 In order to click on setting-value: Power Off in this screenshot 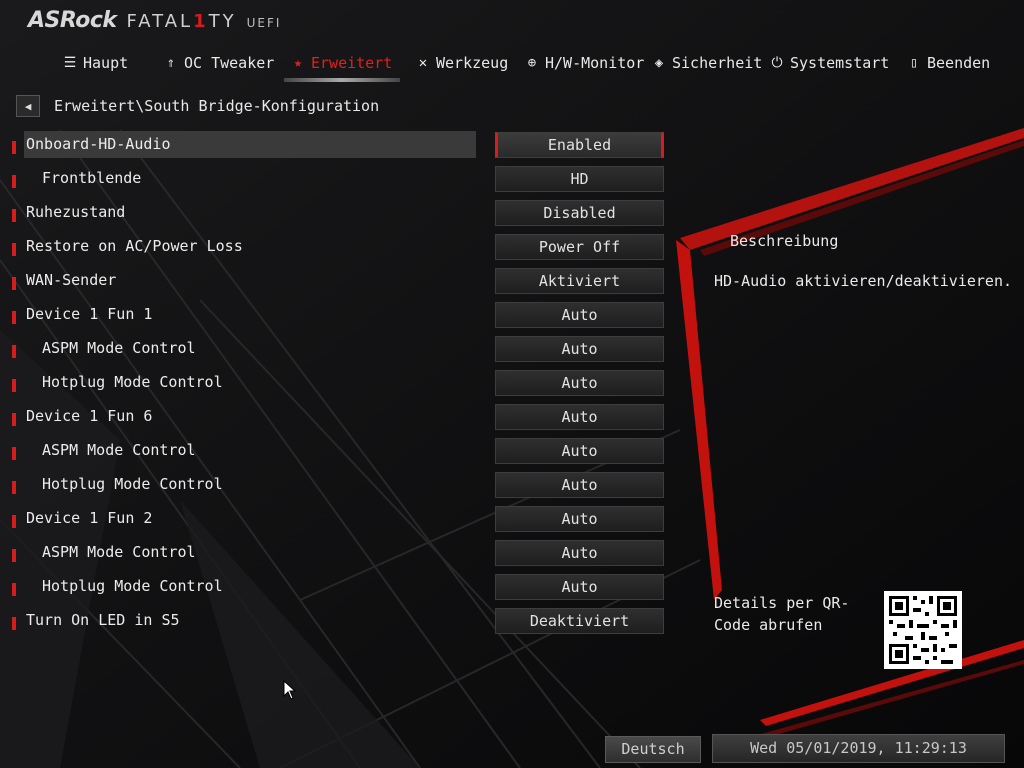, I will do `click(579, 247)`.